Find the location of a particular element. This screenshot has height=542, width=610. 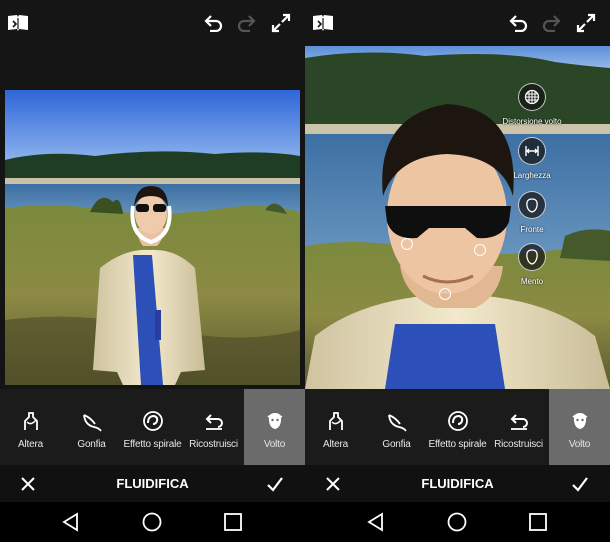

face-tool-label: Distorsione volto is located at coordinates (532, 121).